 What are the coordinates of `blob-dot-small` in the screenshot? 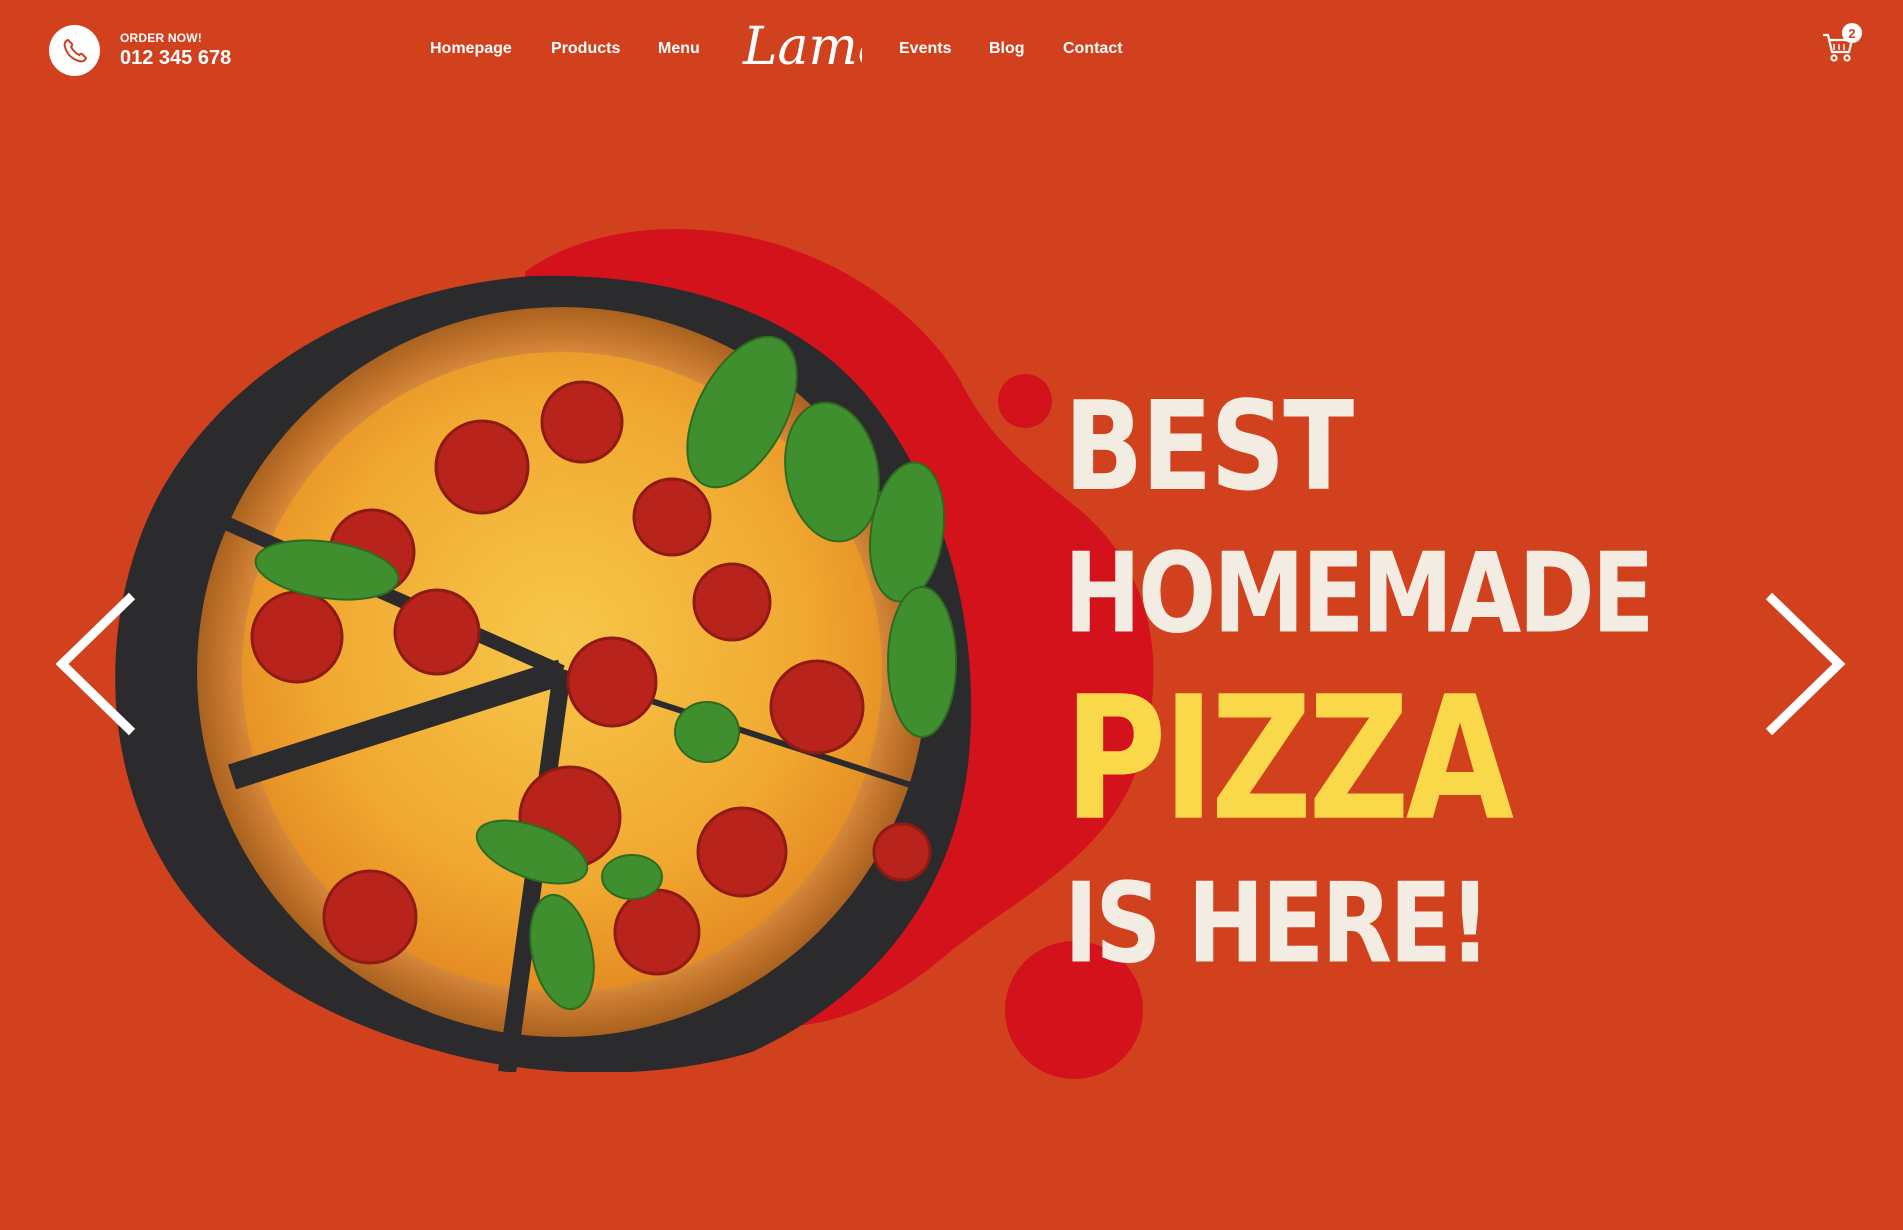 It's located at (1025, 401).